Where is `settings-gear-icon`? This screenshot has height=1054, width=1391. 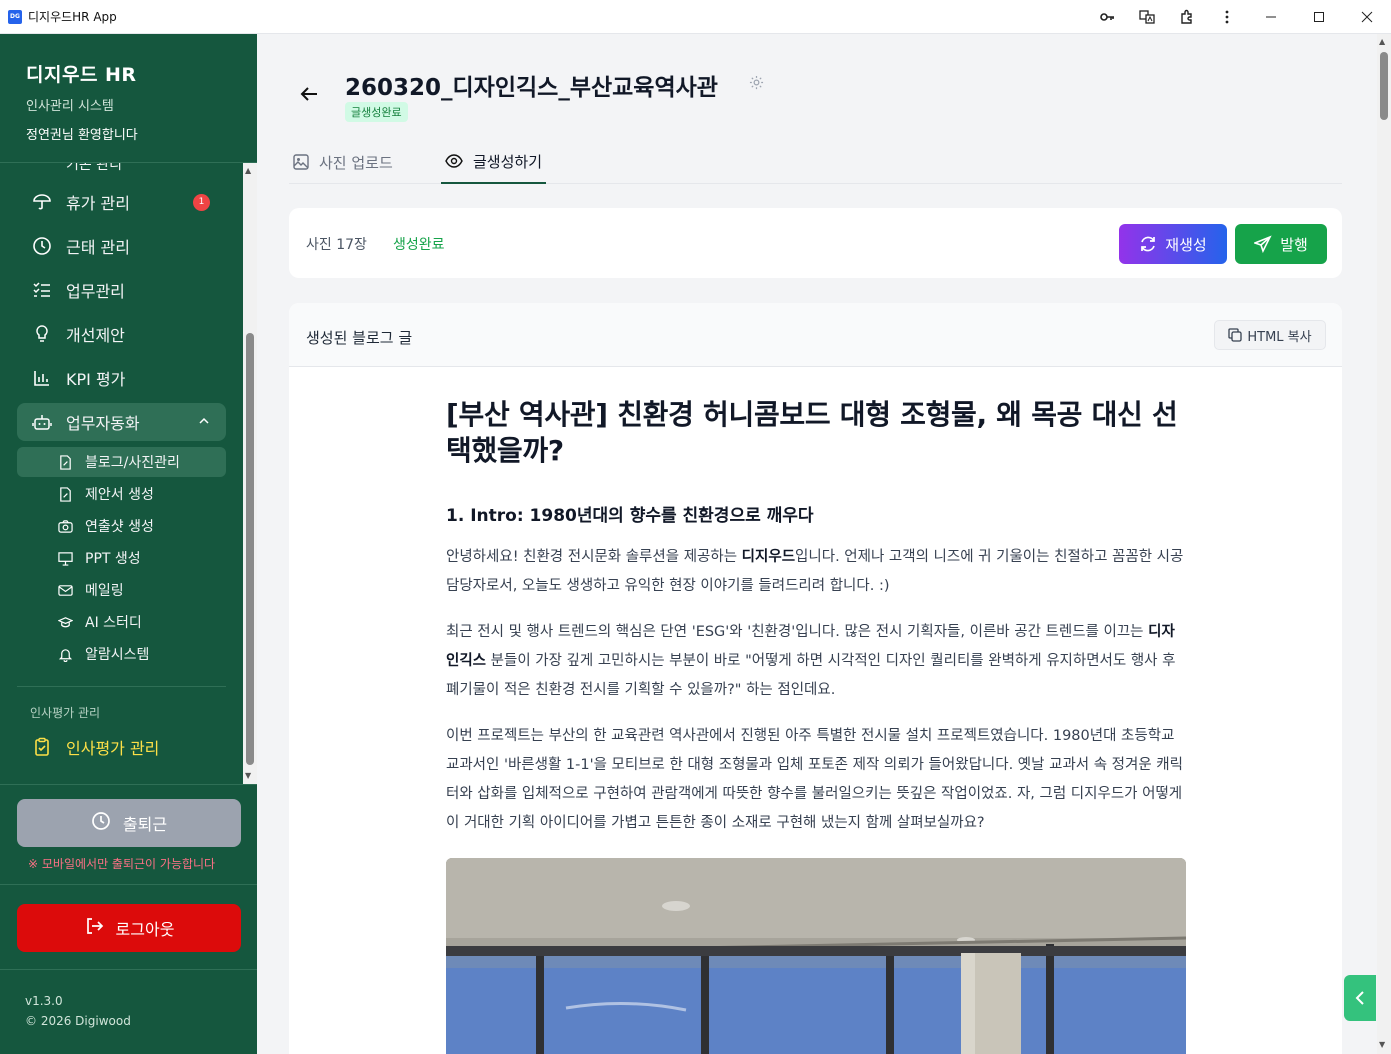 settings-gear-icon is located at coordinates (756, 84).